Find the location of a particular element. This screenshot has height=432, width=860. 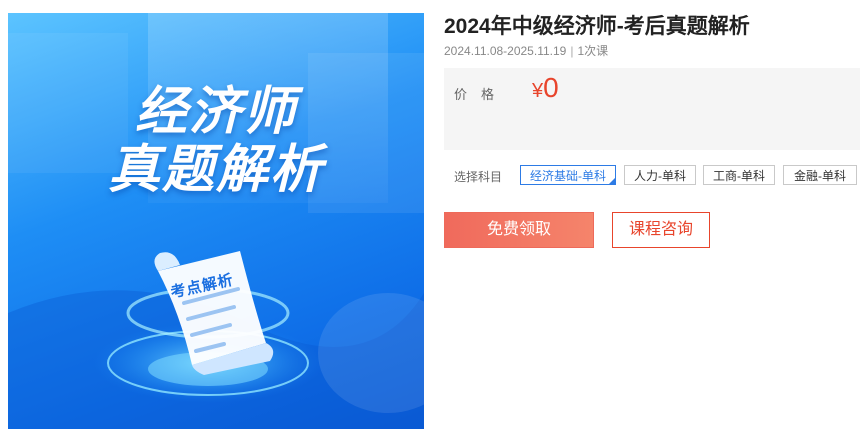

course-meta: 2024.11.08-2025.11.19 | 1次课 is located at coordinates (526, 50).